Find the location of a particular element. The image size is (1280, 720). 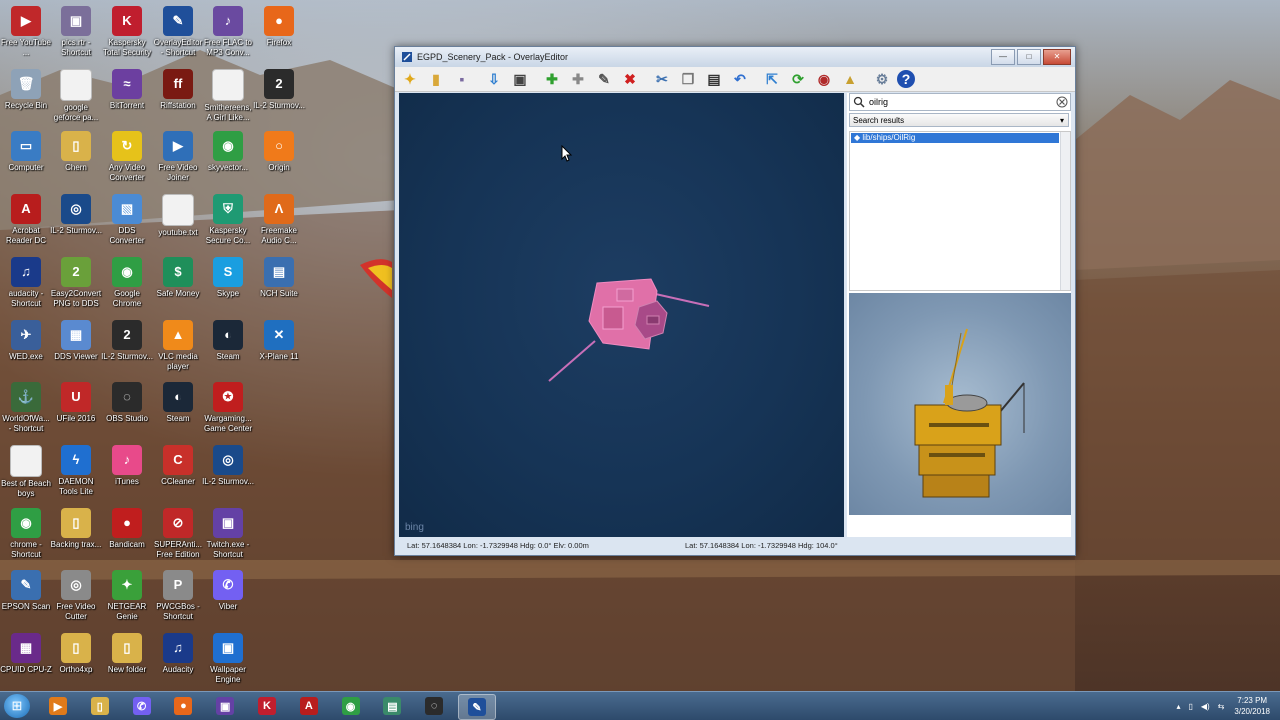

desktop-icon: Best of Beach boys is located at coordinates (26, 471).